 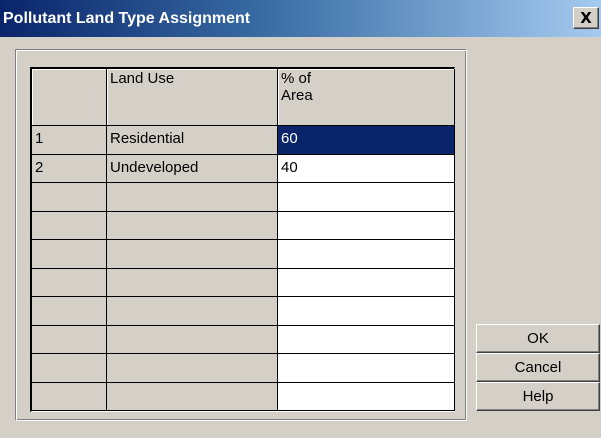 I want to click on land-use-cell: Undeveloped, so click(x=192, y=168).